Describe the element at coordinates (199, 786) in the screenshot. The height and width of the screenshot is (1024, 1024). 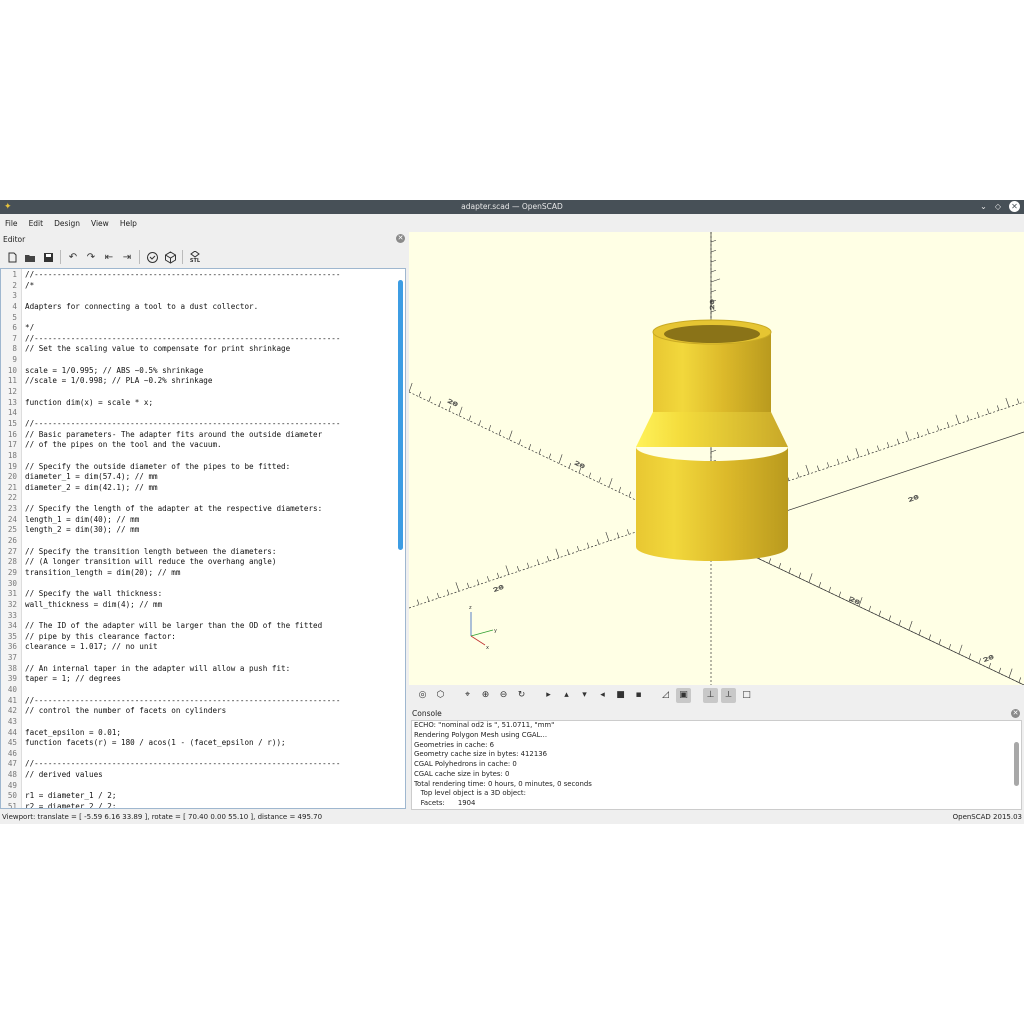
I see `code-line: 49` at that location.